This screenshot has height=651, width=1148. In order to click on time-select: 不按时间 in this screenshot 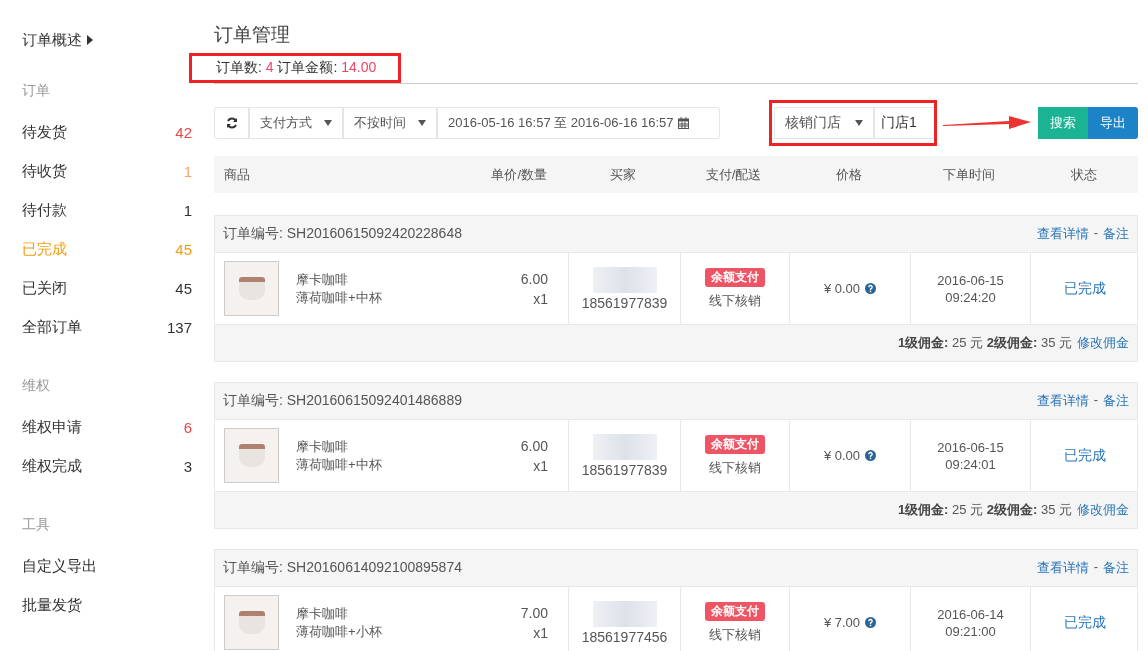, I will do `click(390, 123)`.